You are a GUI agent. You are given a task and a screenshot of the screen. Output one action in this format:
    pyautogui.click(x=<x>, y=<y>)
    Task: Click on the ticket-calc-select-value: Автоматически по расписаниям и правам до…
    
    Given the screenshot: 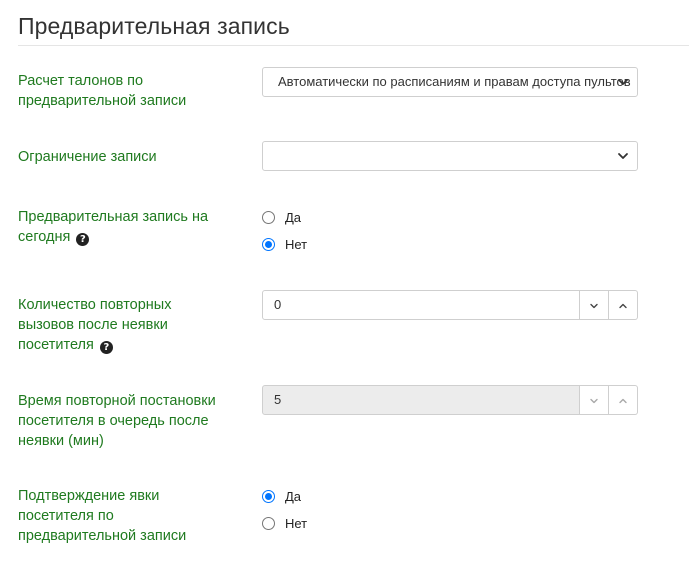 What is the action you would take?
    pyautogui.click(x=454, y=81)
    